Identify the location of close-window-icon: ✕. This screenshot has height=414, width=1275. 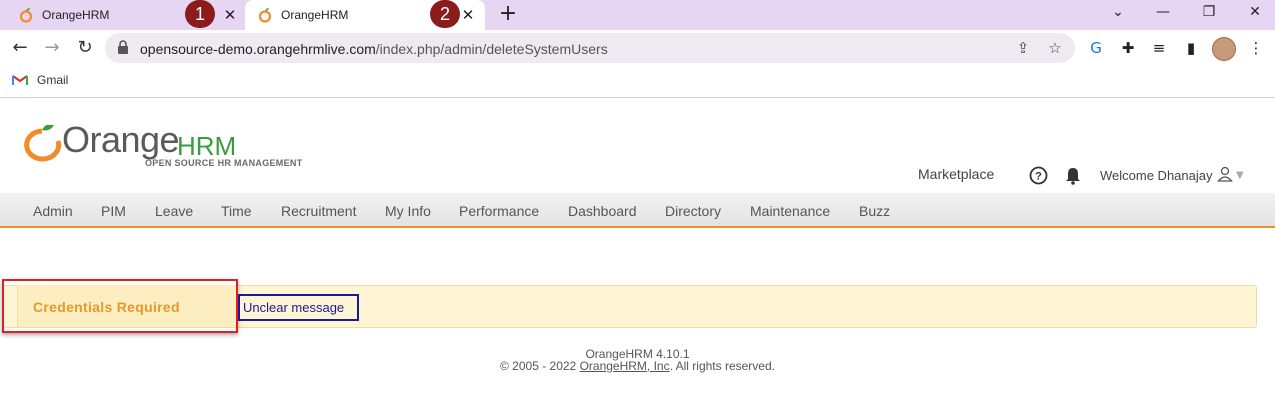
(1253, 13).